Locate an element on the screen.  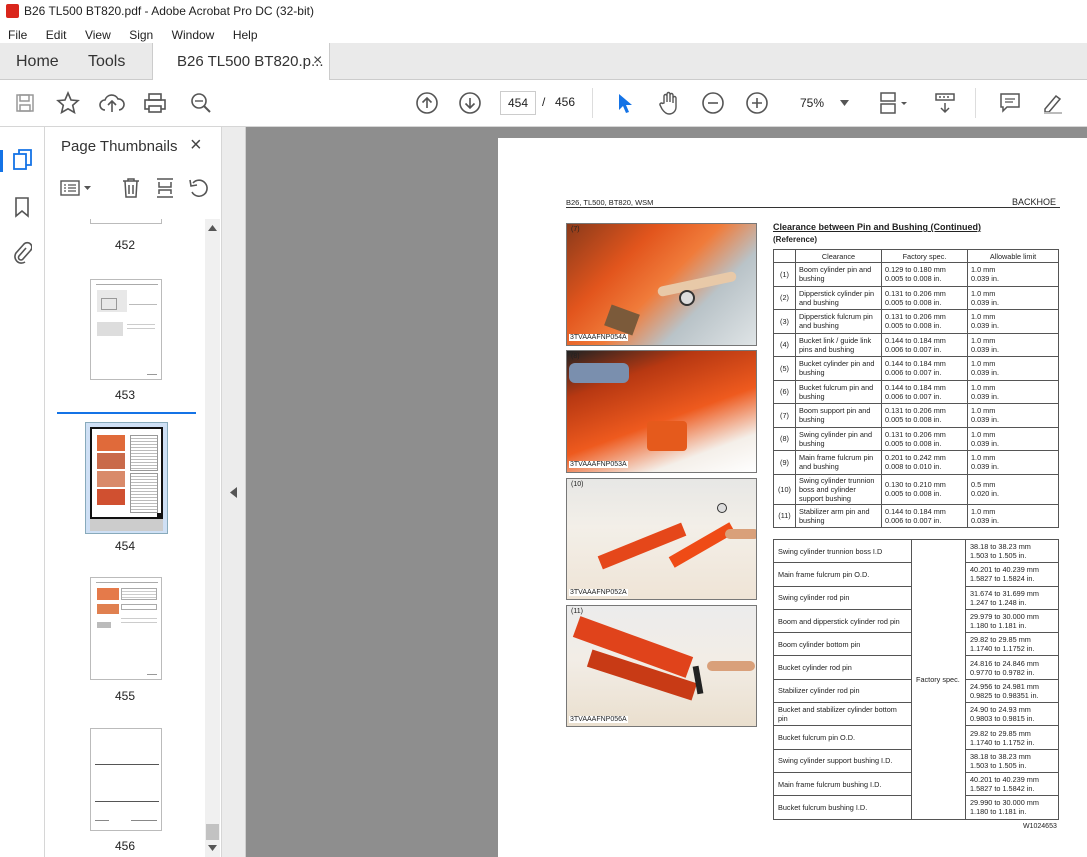
next-page-icon is located at coordinates (470, 103).